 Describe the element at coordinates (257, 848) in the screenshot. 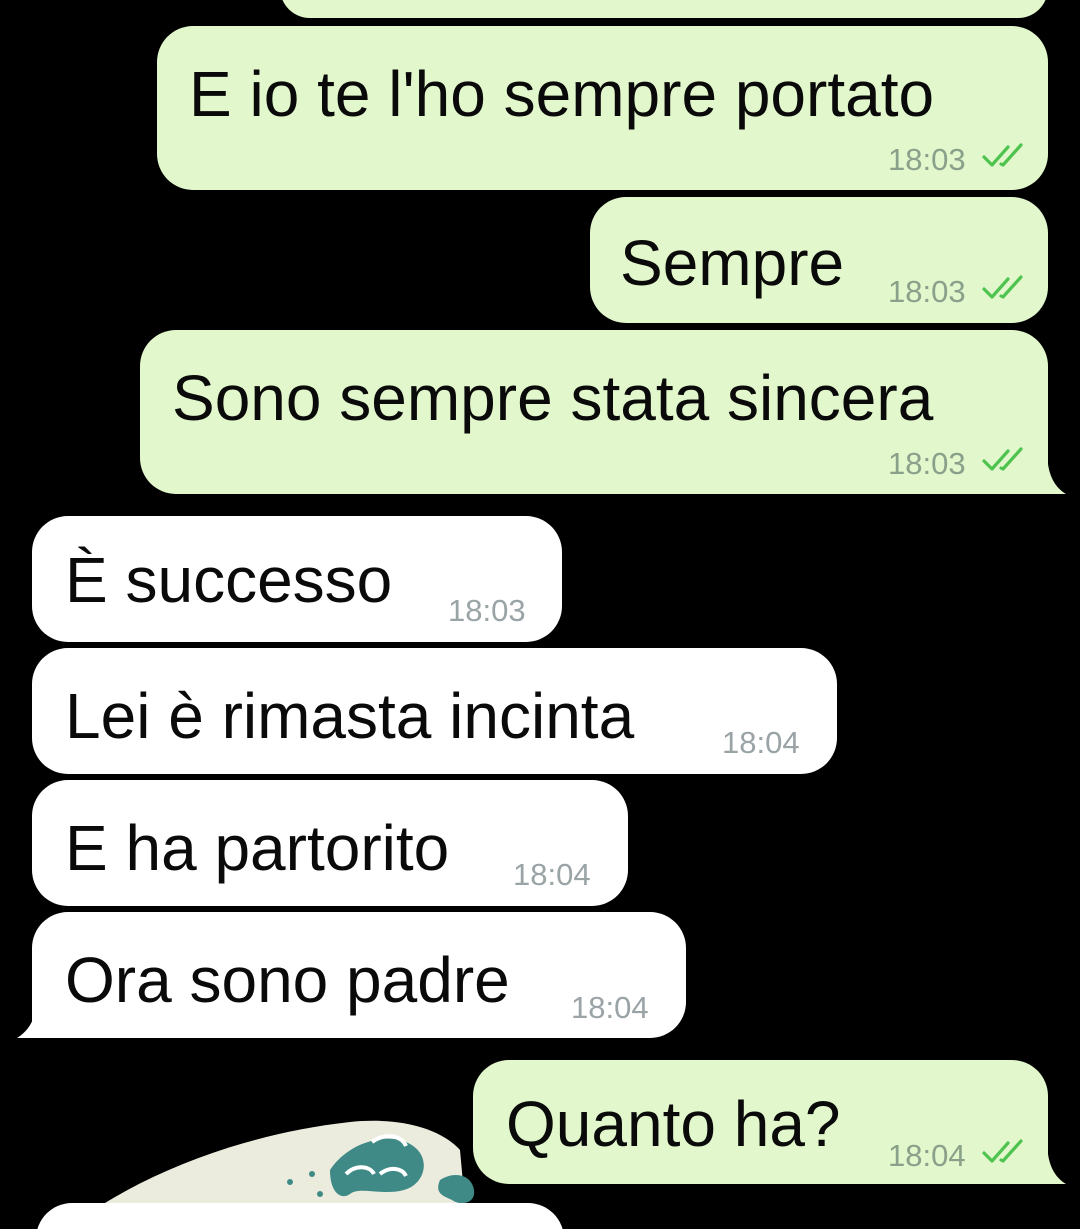

I see `message-text: E ha partorito` at that location.